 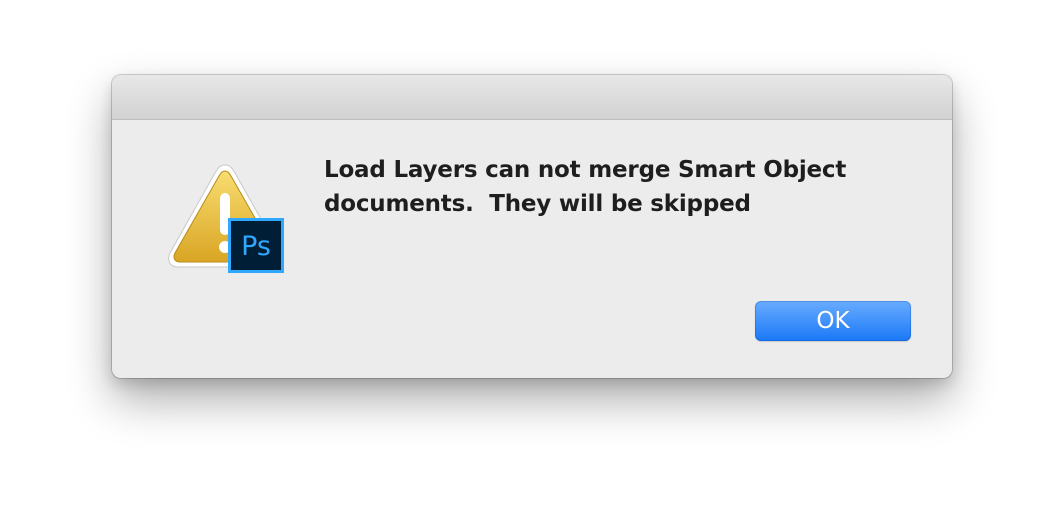 I want to click on app-badge-text: Ps, so click(x=256, y=246).